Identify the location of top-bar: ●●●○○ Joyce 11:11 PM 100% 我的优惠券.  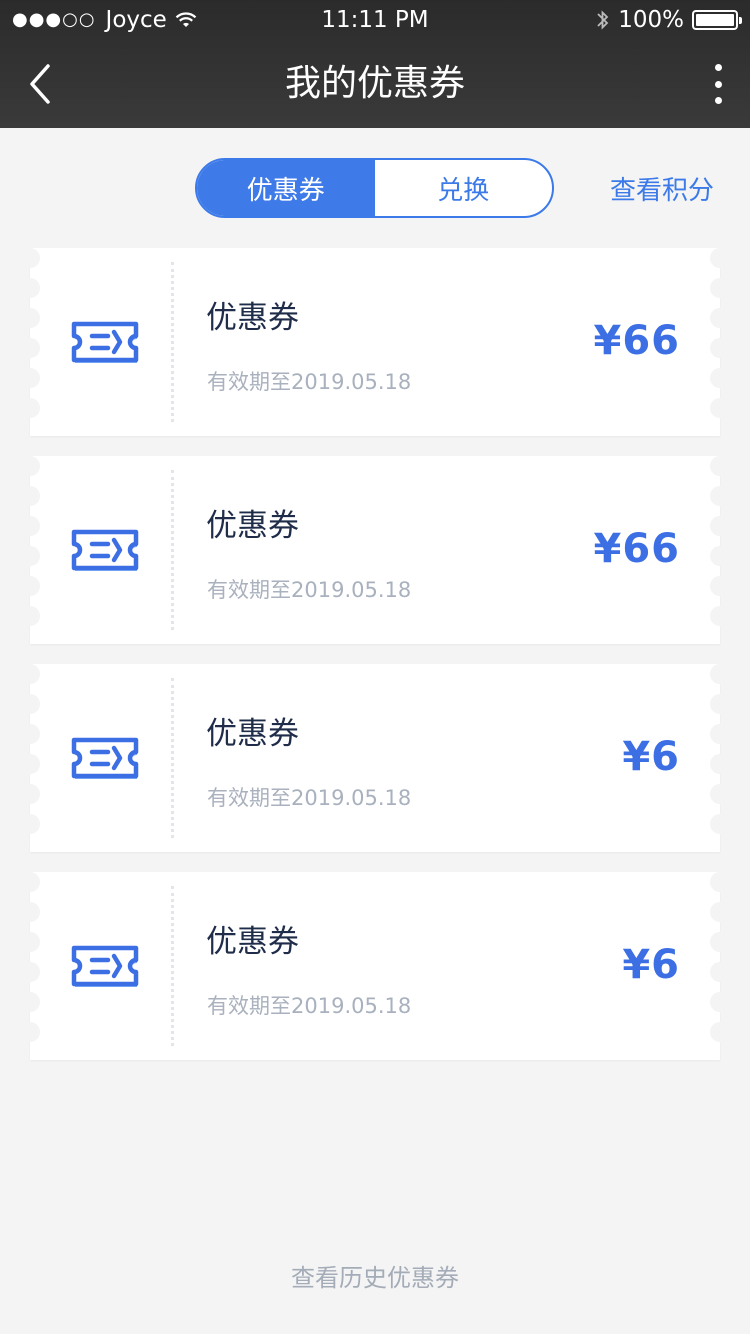
(375, 64).